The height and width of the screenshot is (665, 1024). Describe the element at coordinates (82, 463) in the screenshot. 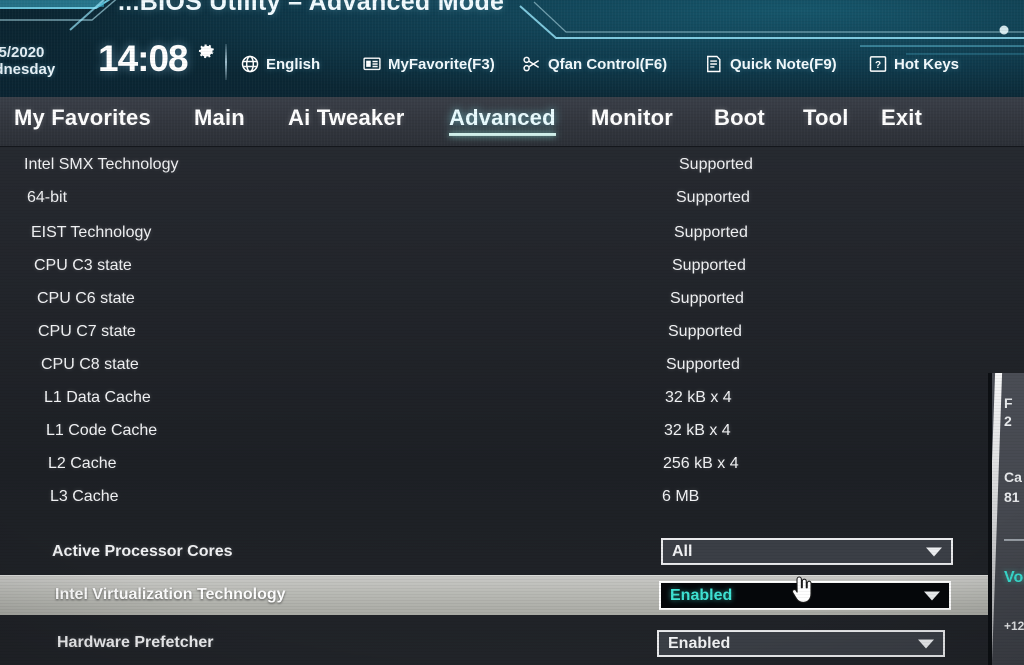

I see `row-label: L2 Cache` at that location.